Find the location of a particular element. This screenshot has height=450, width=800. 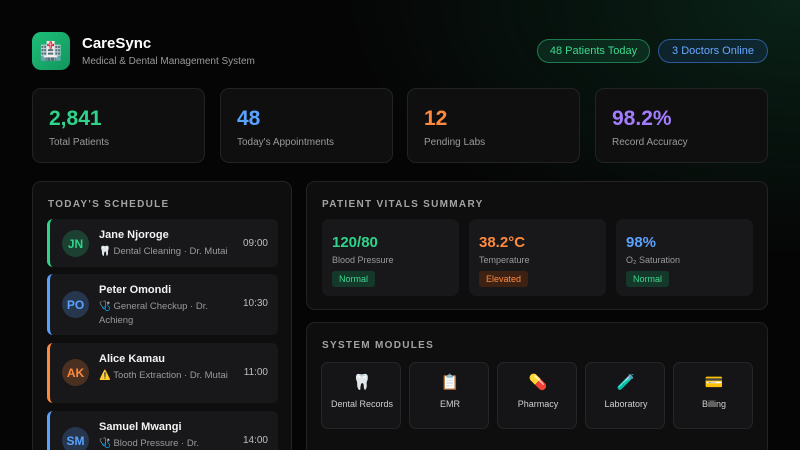

vital-label: Temperature is located at coordinates (504, 260).